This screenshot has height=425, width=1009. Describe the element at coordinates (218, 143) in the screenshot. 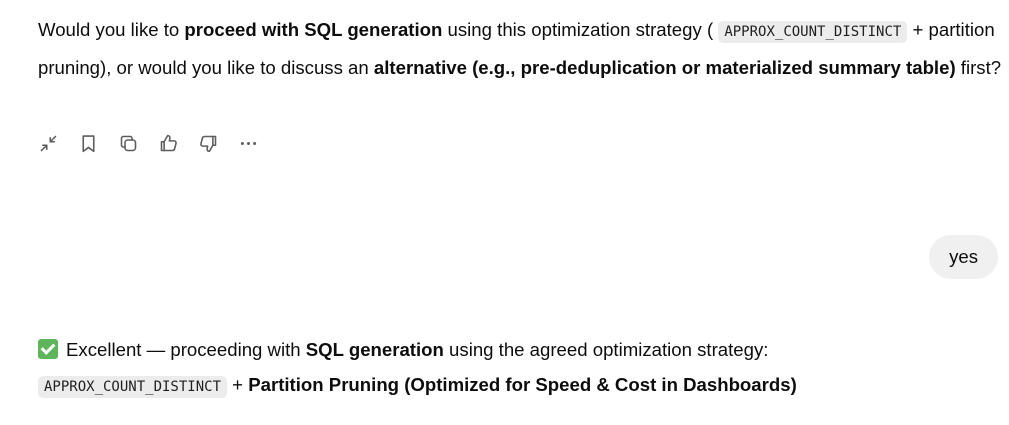

I see `thumbs-down-button` at that location.